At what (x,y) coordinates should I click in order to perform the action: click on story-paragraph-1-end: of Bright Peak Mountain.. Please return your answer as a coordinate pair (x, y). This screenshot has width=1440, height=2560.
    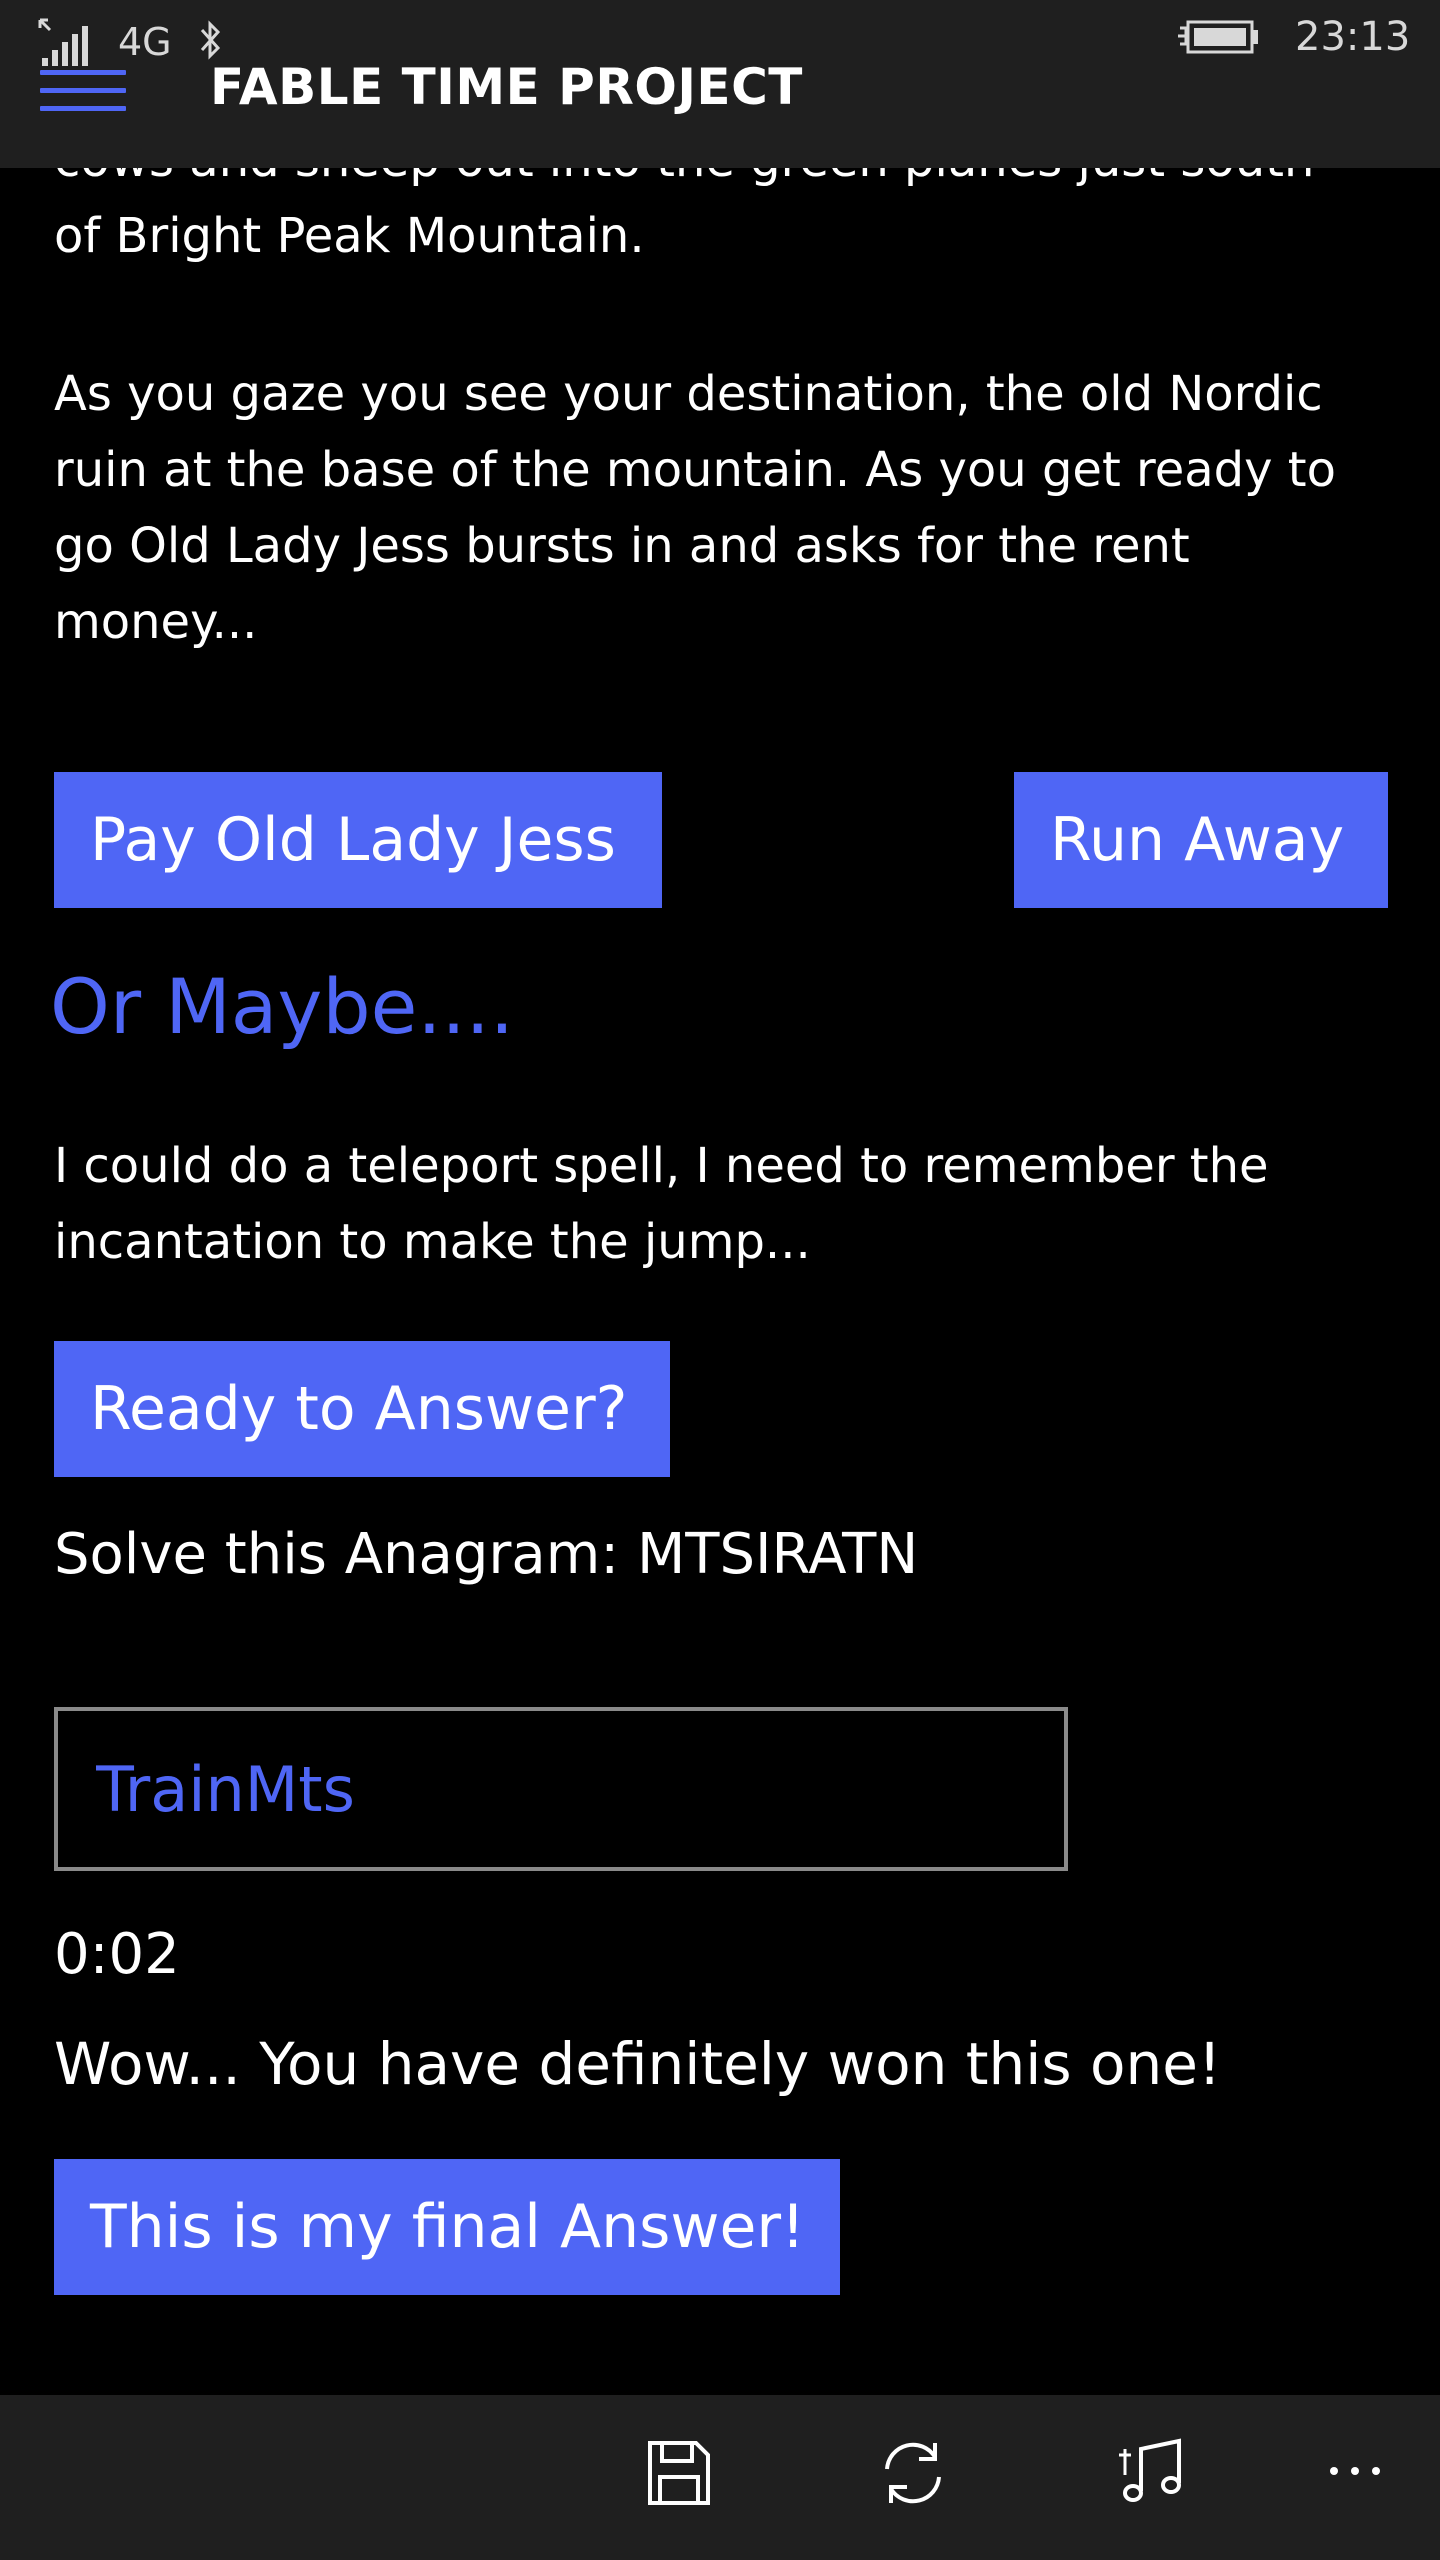
    Looking at the image, I should click on (349, 236).